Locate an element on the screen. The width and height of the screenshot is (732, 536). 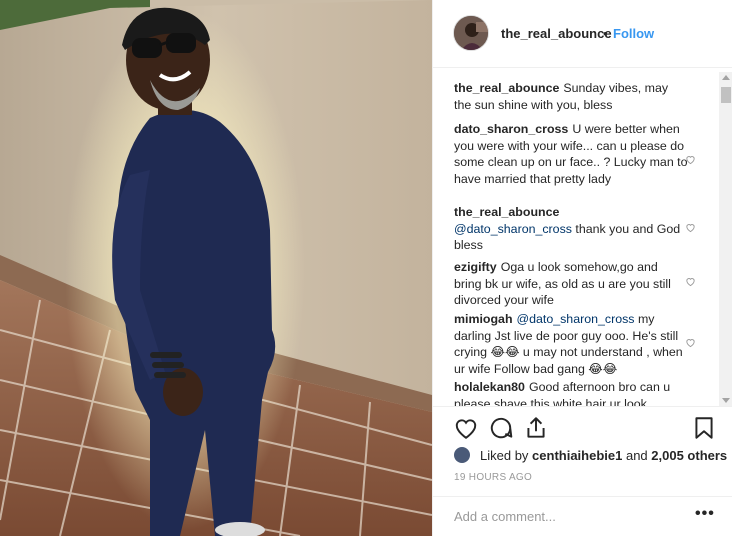
post-header: the_real_abounce • Follow is located at coordinates (582, 34).